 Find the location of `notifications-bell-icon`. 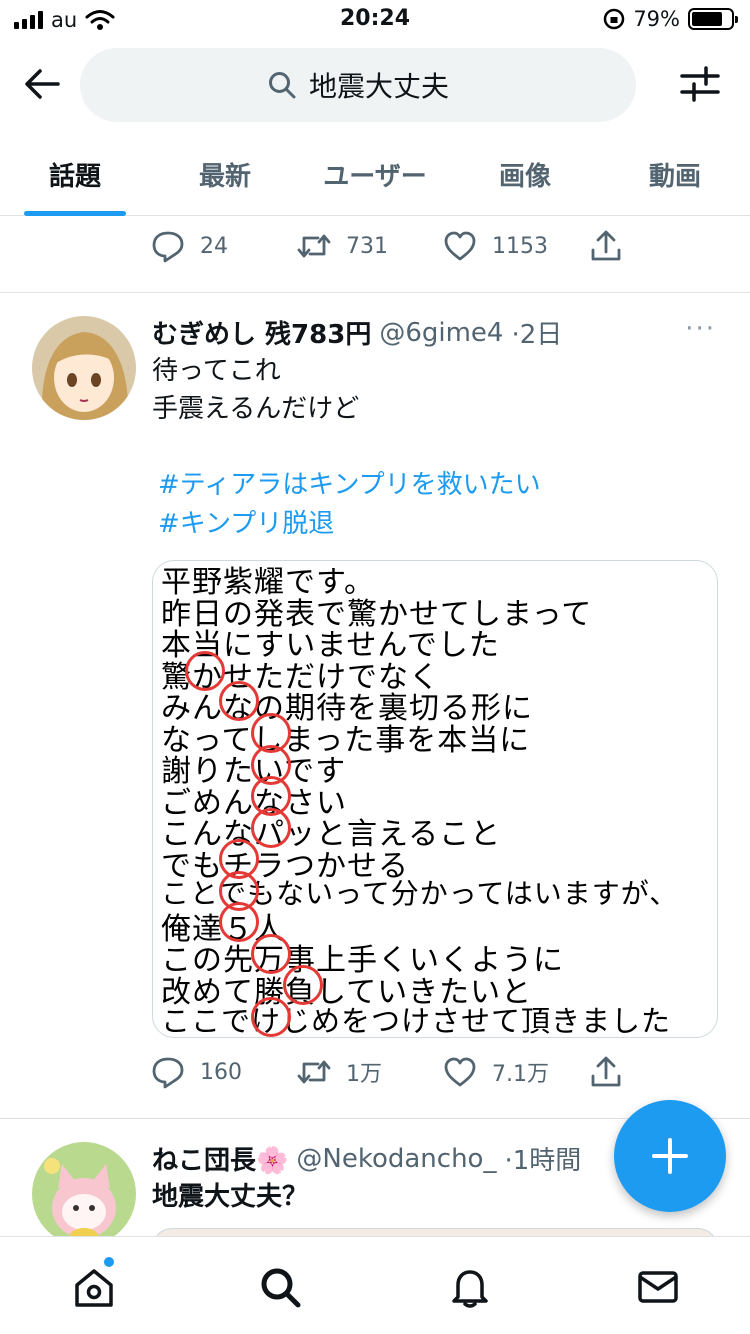

notifications-bell-icon is located at coordinates (470, 1287).